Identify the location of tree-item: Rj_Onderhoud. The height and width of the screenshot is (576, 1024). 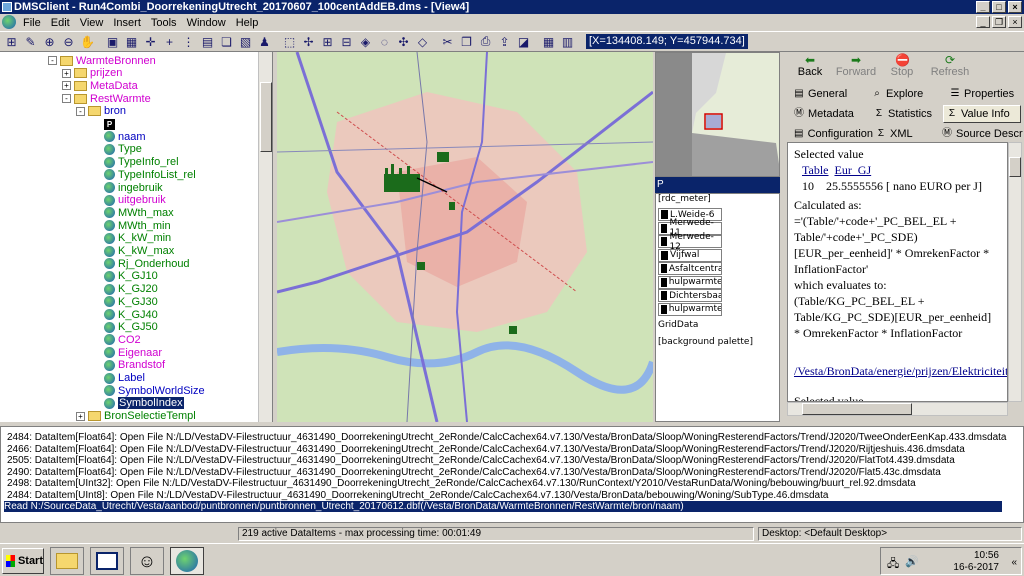
(147, 263).